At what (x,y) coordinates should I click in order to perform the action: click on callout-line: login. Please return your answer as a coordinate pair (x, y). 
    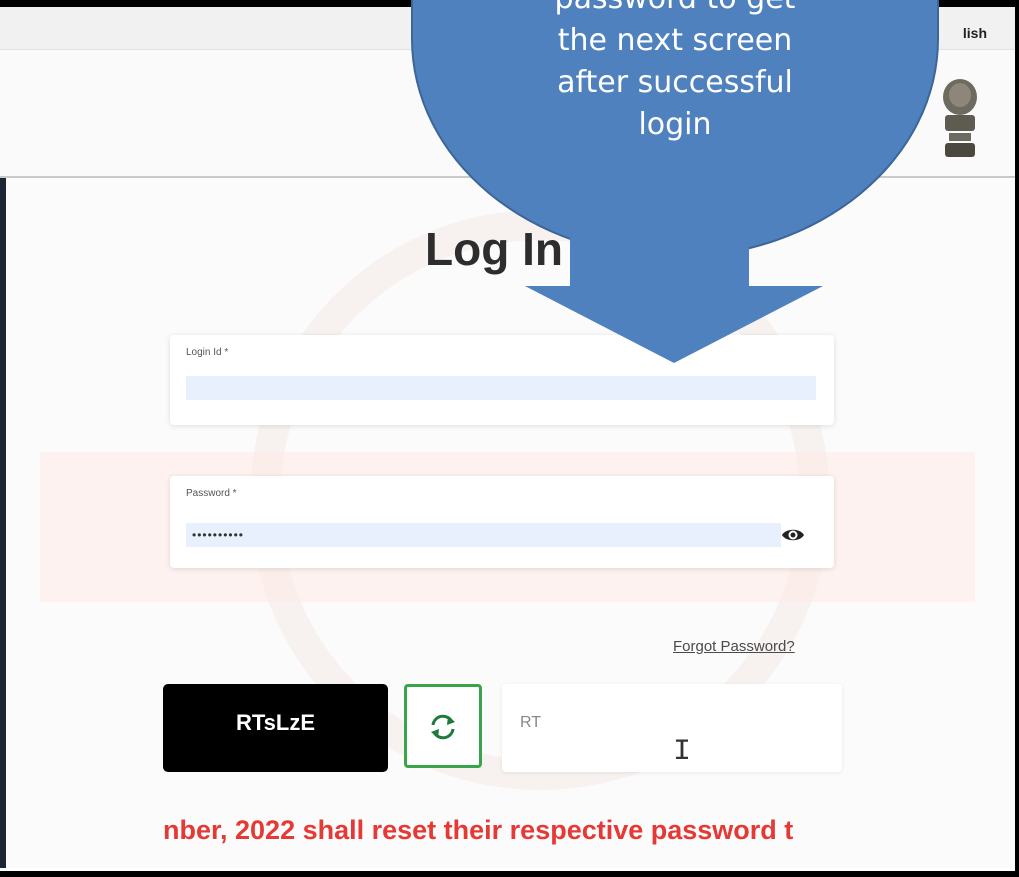
    Looking at the image, I should click on (675, 124).